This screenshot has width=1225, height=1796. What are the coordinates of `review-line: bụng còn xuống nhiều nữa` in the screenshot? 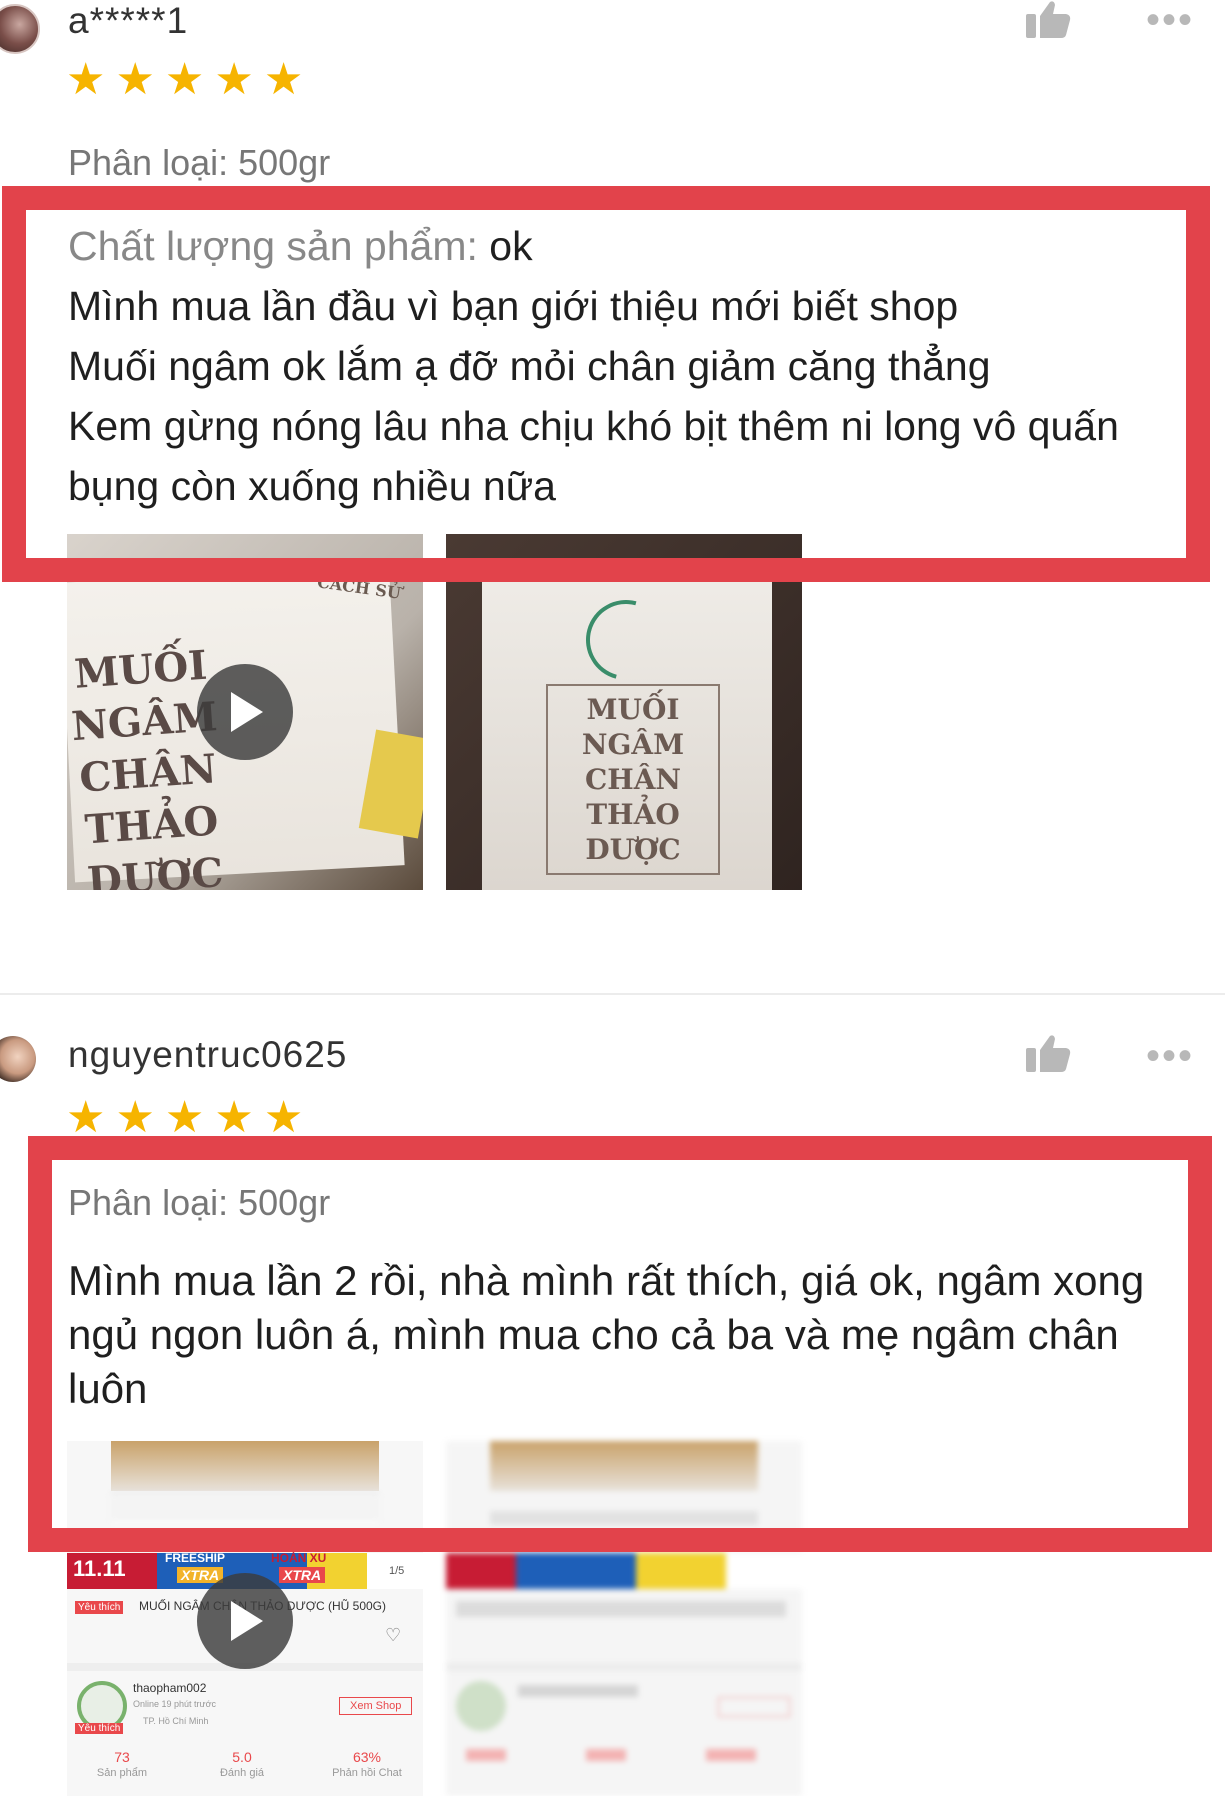 It's located at (312, 486).